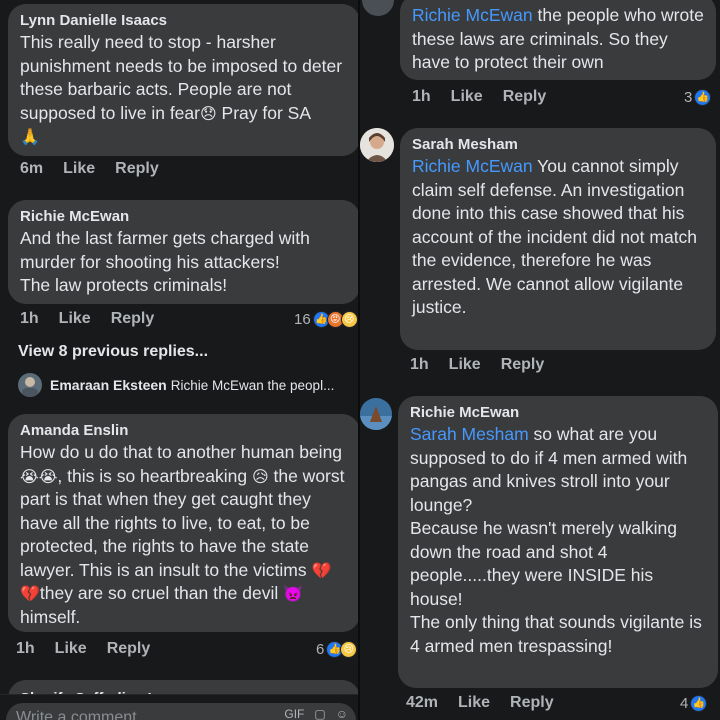 This screenshot has width=720, height=720. I want to click on comment-composer: Write a comment... GIF ▢ ☺, so click(180, 707).